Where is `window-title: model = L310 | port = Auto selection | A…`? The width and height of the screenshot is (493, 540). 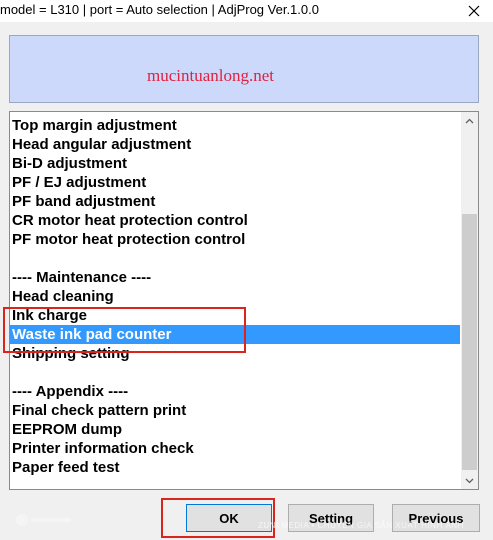 window-title: model = L310 | port = Auto selection | A… is located at coordinates (159, 9).